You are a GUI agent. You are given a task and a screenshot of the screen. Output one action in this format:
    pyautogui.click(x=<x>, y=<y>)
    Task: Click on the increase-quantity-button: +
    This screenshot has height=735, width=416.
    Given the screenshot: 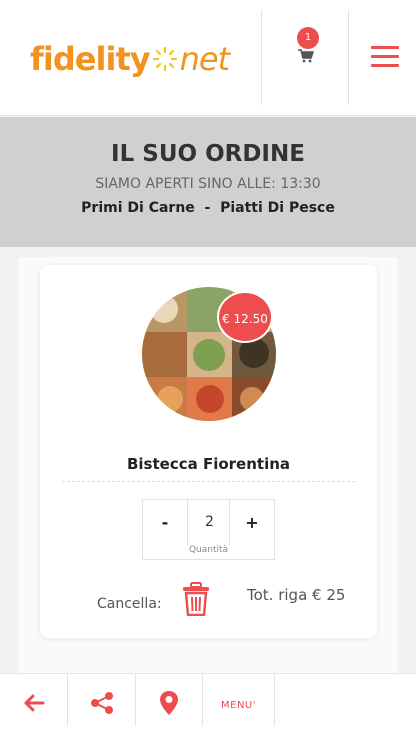 What is the action you would take?
    pyautogui.click(x=251, y=522)
    